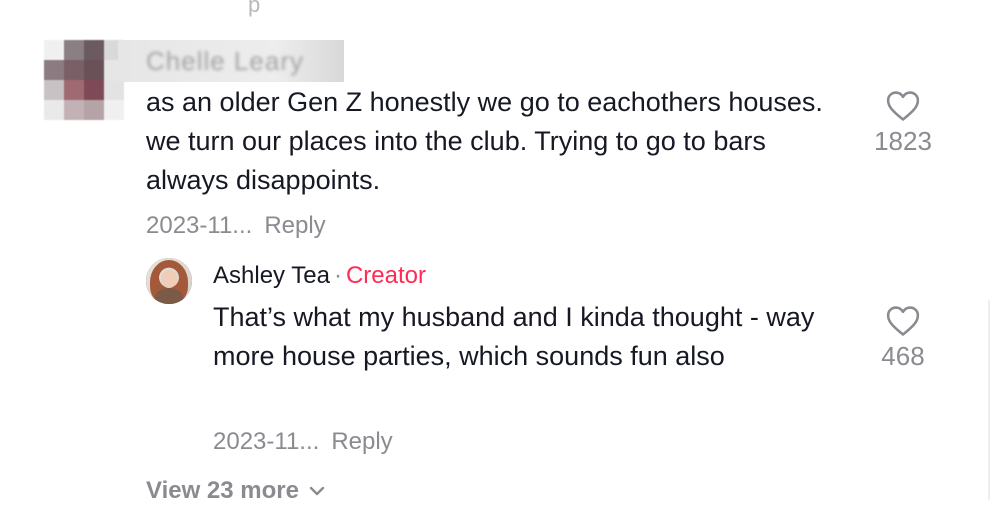 This screenshot has width=990, height=527. Describe the element at coordinates (903, 141) in the screenshot. I see `comment-like-count: 1823` at that location.